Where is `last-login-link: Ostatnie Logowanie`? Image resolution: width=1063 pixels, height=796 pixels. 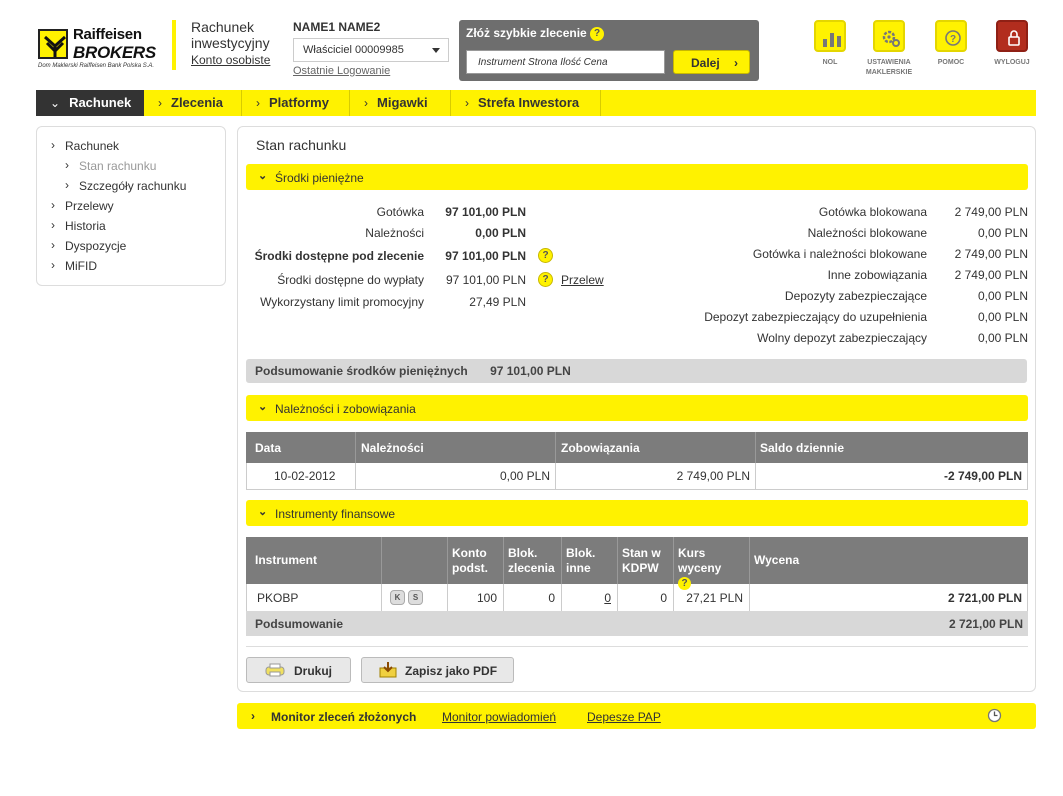
last-login-link: Ostatnie Logowanie is located at coordinates (341, 71).